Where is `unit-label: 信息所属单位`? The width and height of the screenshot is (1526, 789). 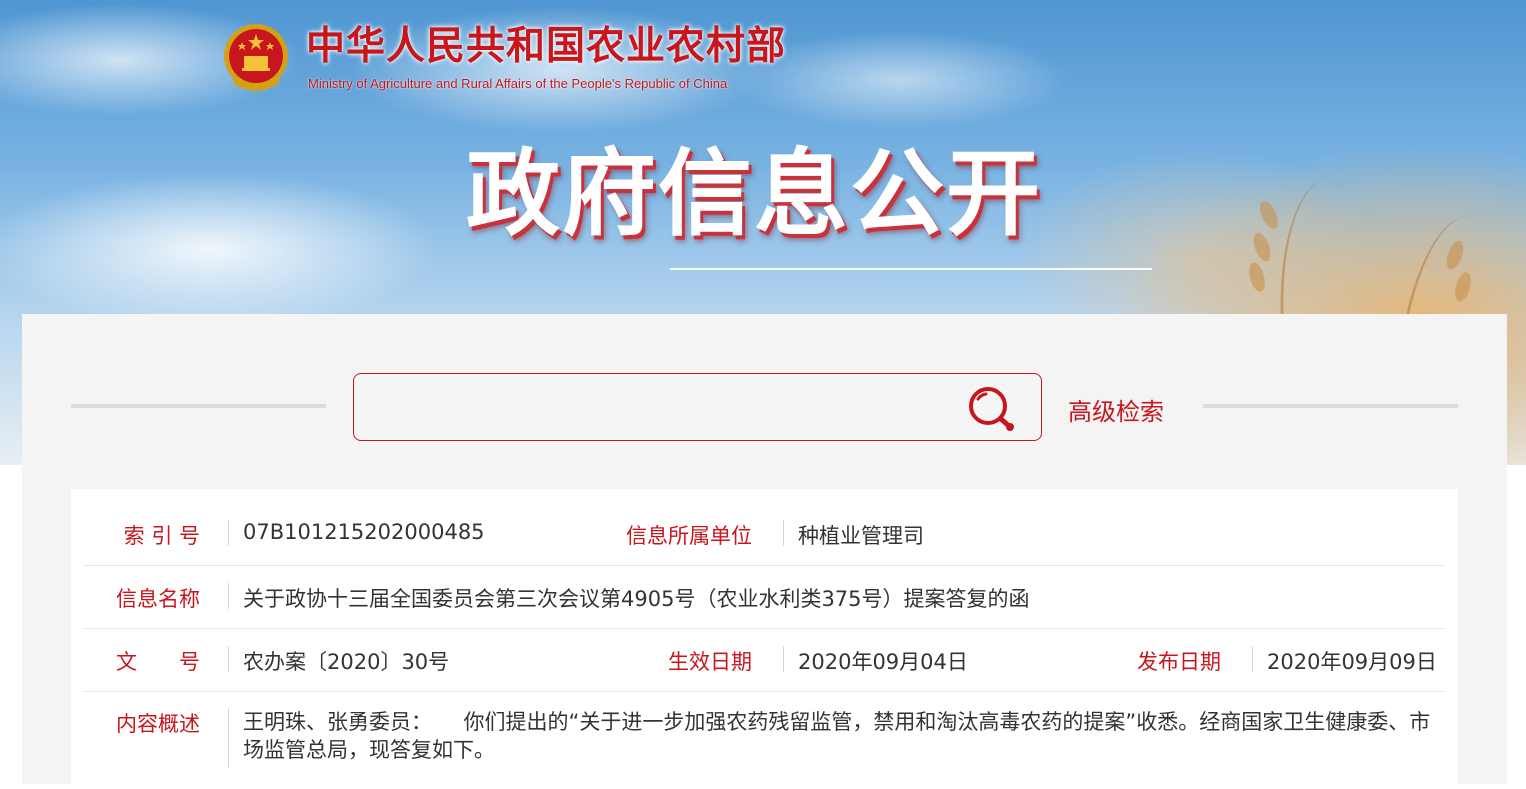 unit-label: 信息所属单位 is located at coordinates (689, 536).